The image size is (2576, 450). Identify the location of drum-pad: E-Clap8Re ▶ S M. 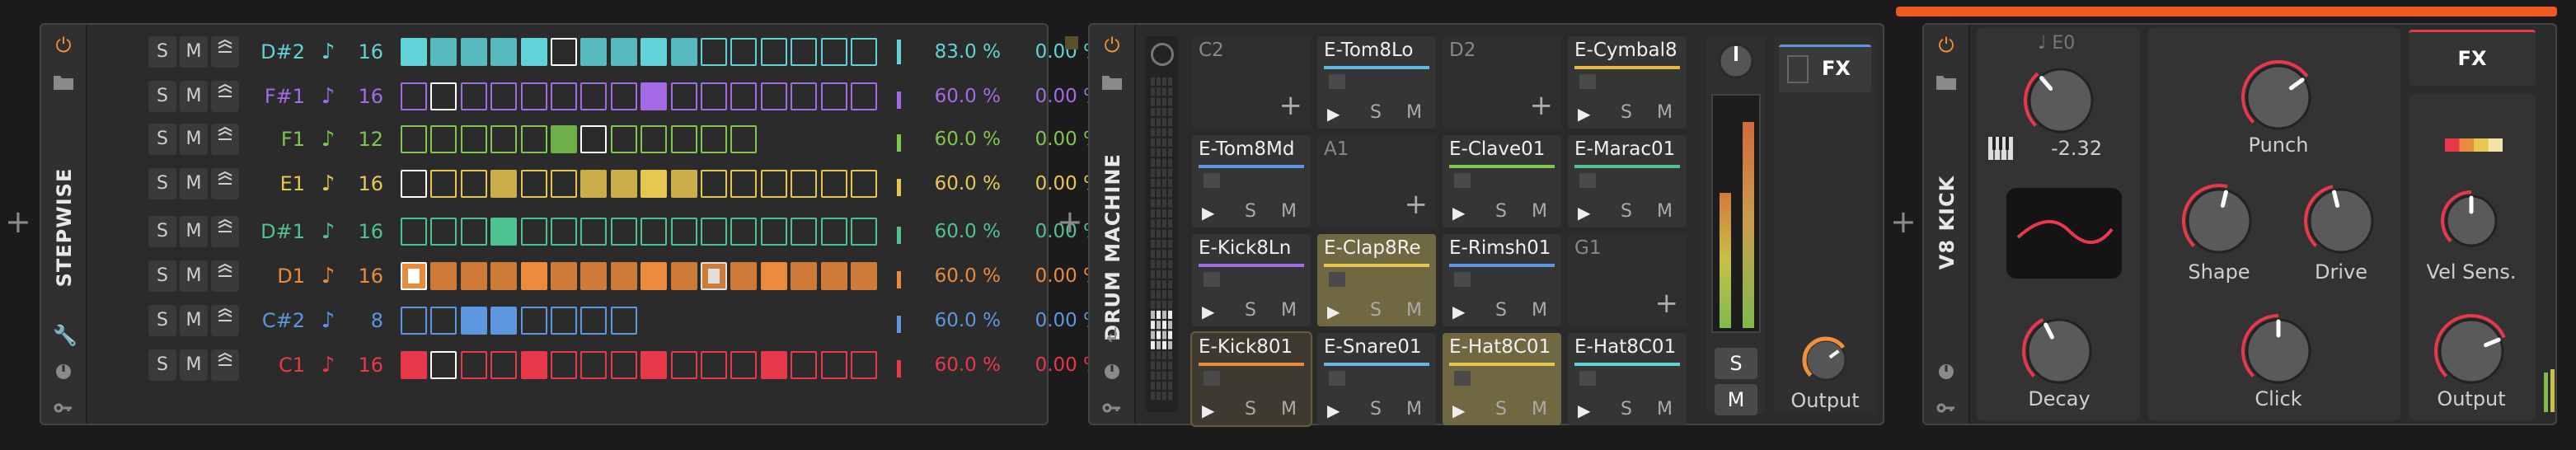
(1376, 280).